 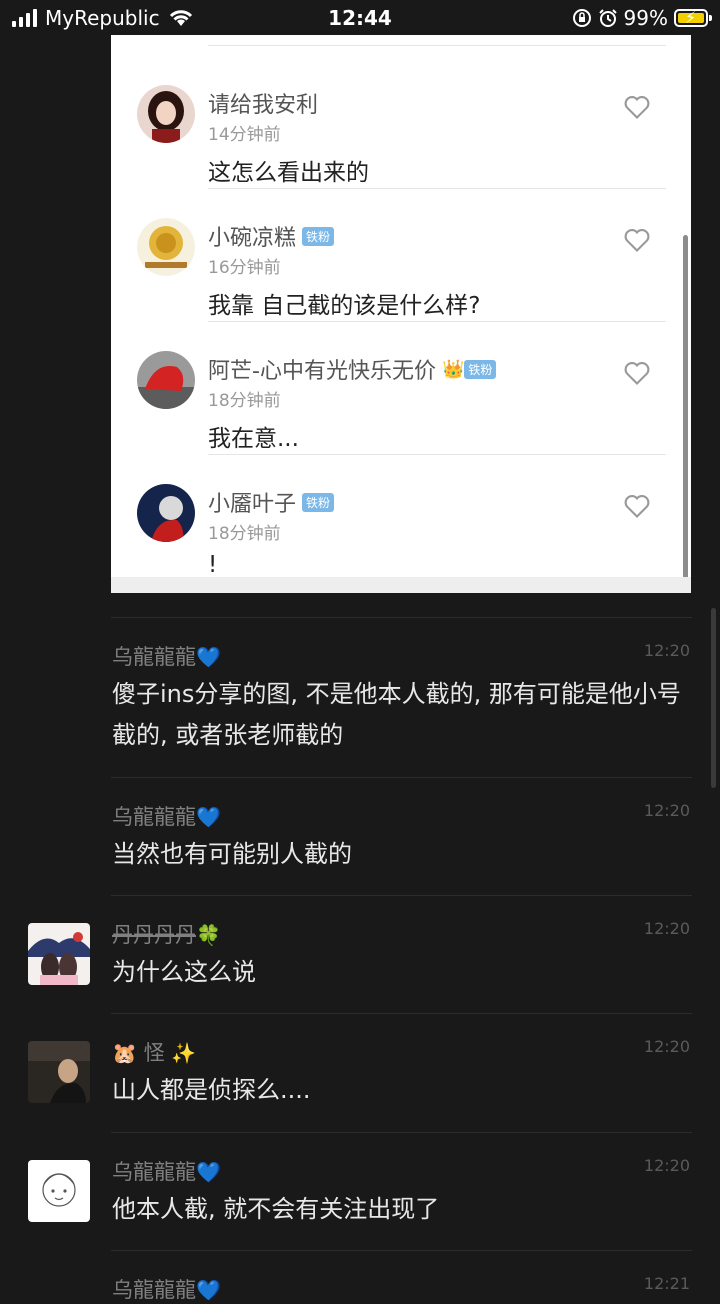 What do you see at coordinates (693, 17) in the screenshot?
I see `battery-charging-icon: ⚡` at bounding box center [693, 17].